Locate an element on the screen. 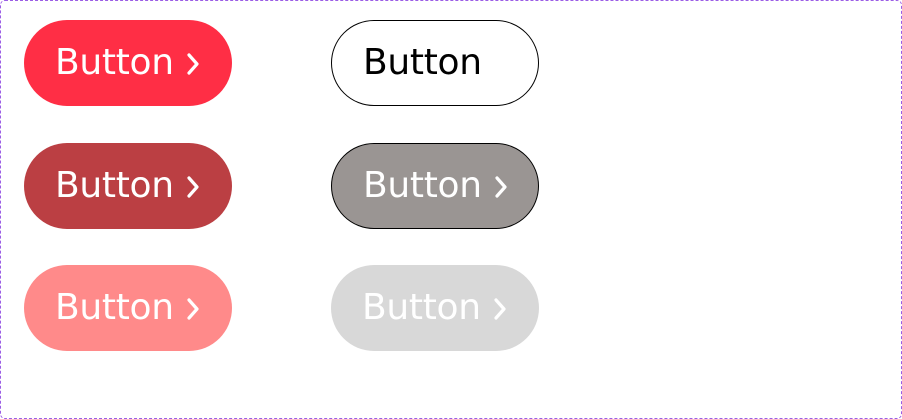 The width and height of the screenshot is (902, 419). primary-button-pressed: Button is located at coordinates (128, 186).